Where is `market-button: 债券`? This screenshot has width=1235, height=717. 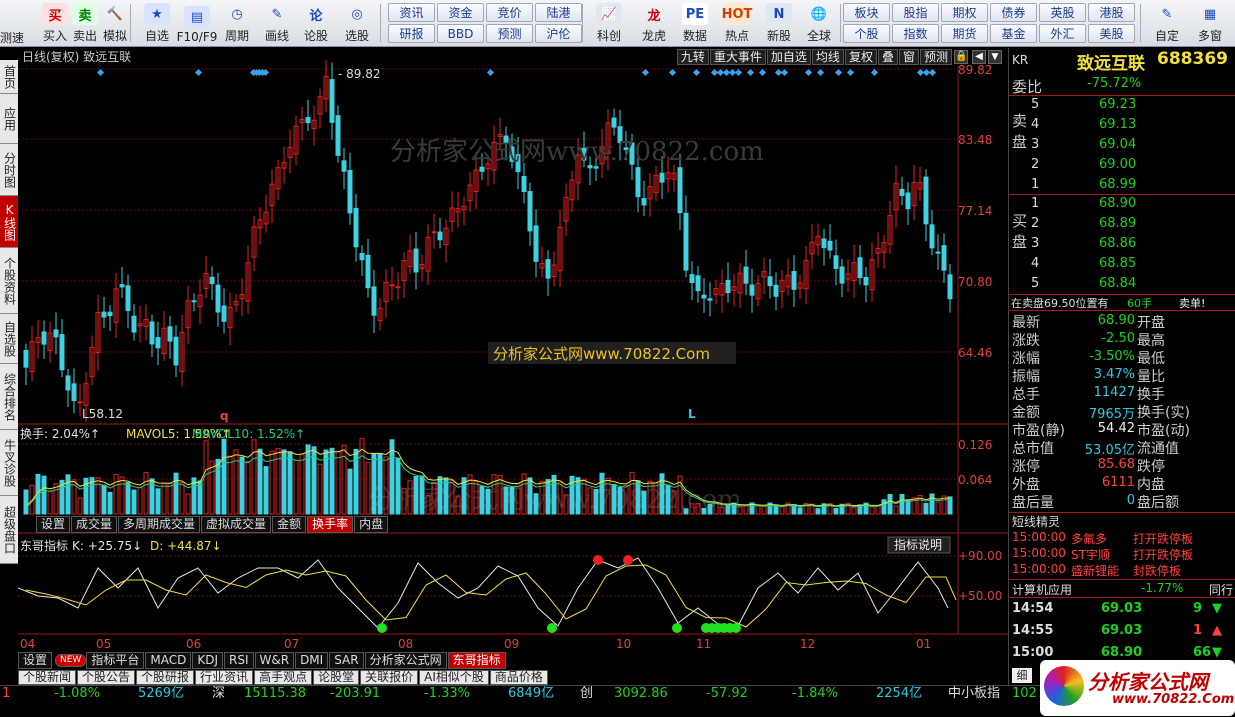
market-button: 债券 is located at coordinates (1013, 12).